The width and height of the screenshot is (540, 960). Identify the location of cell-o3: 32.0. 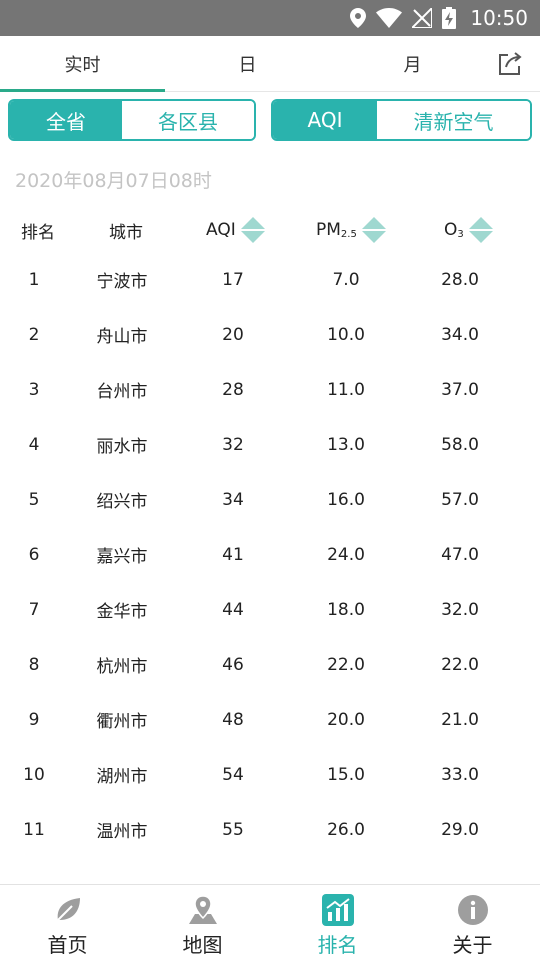
(460, 609).